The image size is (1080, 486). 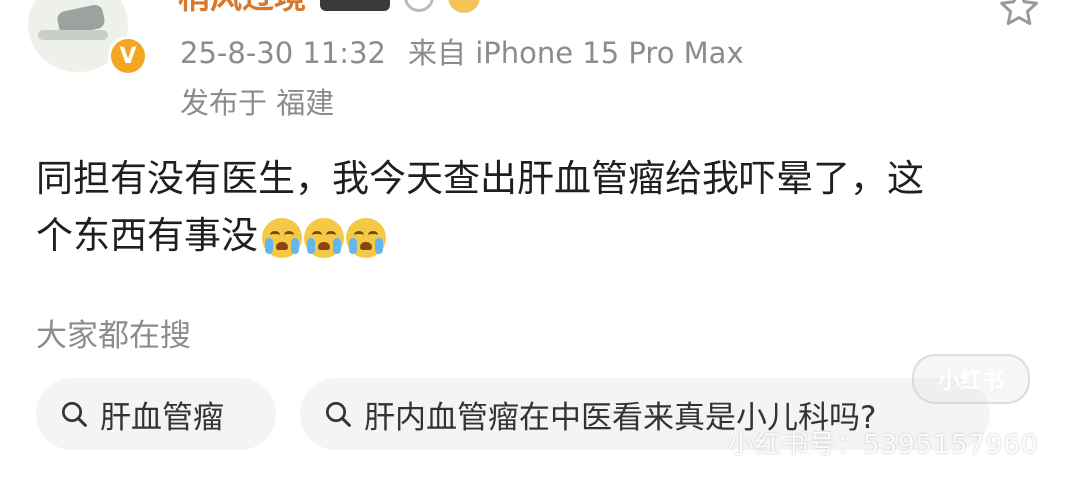 I want to click on member-badge-icon, so click(x=355, y=5).